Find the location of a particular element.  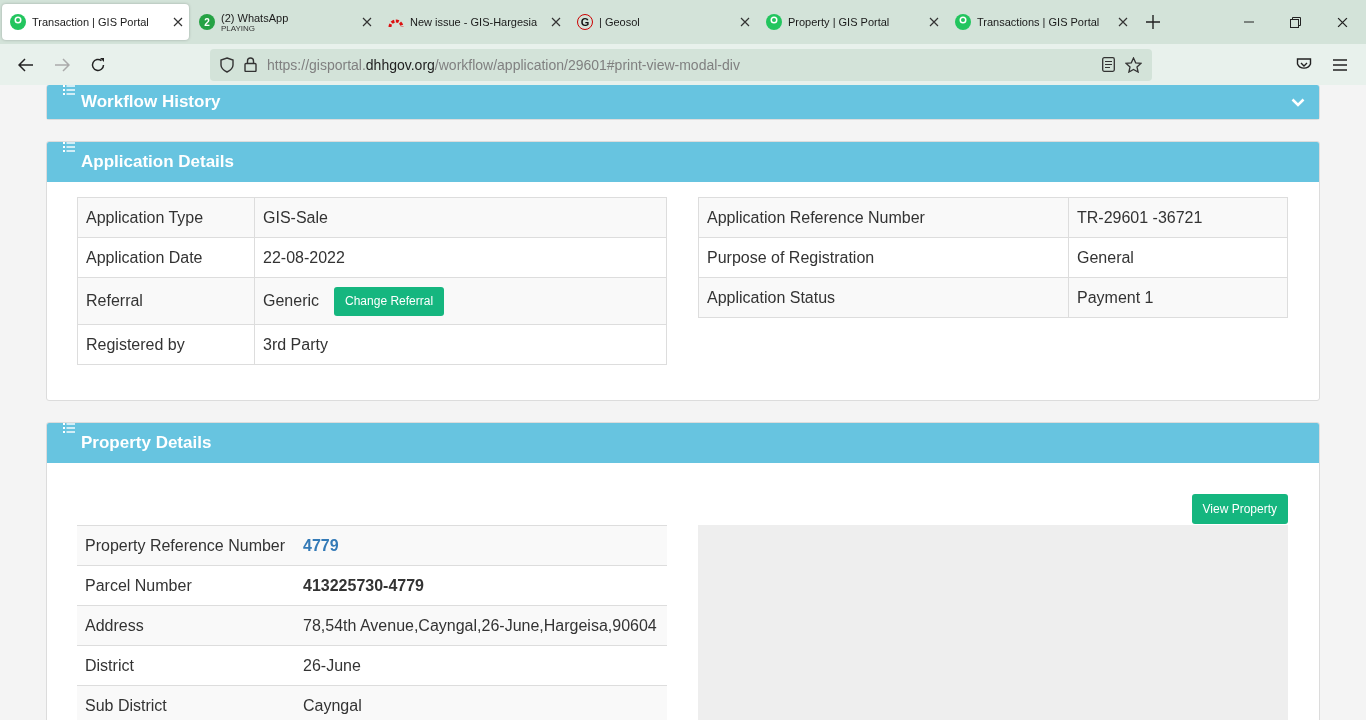

table-cell: Application Reference Number is located at coordinates (883, 217).